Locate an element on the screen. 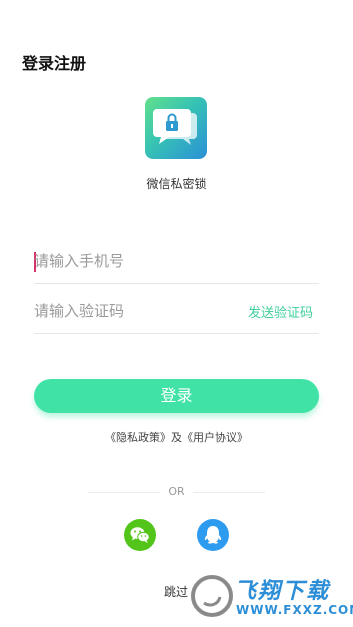 Image resolution: width=353 pixels, height=627 pixels. wechat-login-button is located at coordinates (140, 535).